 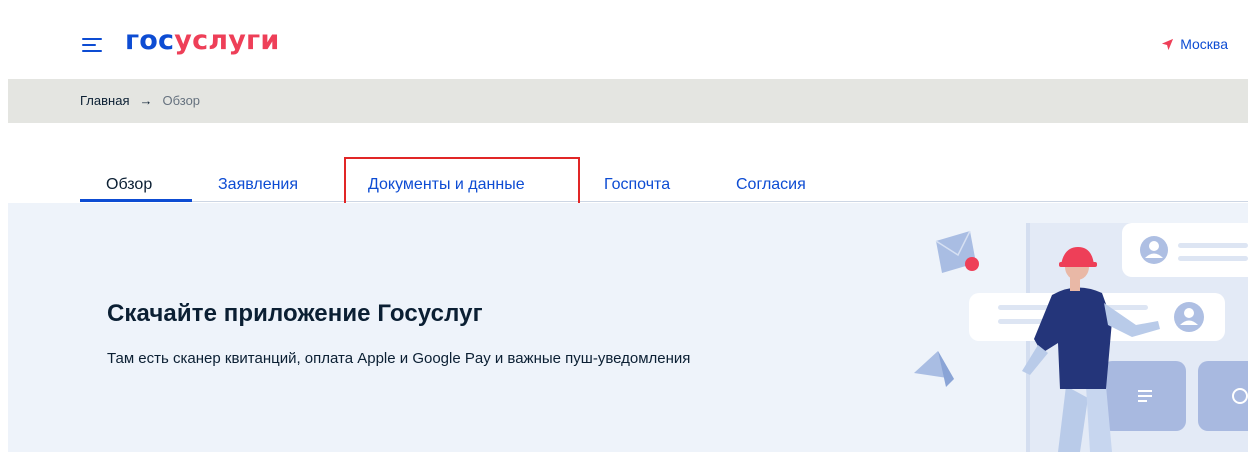 I want to click on tab-consents: Согласия, so click(x=771, y=185).